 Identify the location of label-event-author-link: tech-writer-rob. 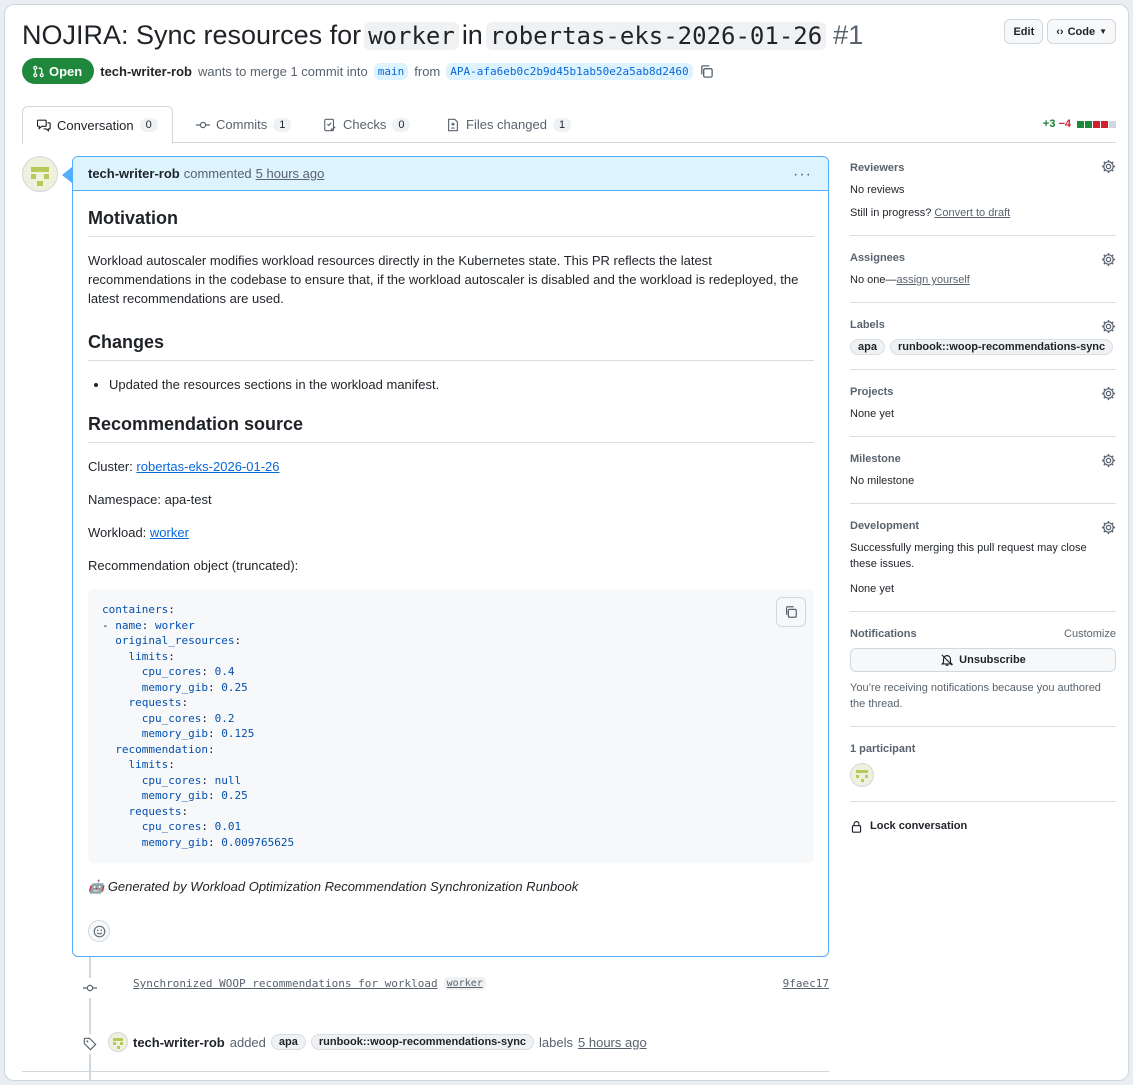
(179, 1042).